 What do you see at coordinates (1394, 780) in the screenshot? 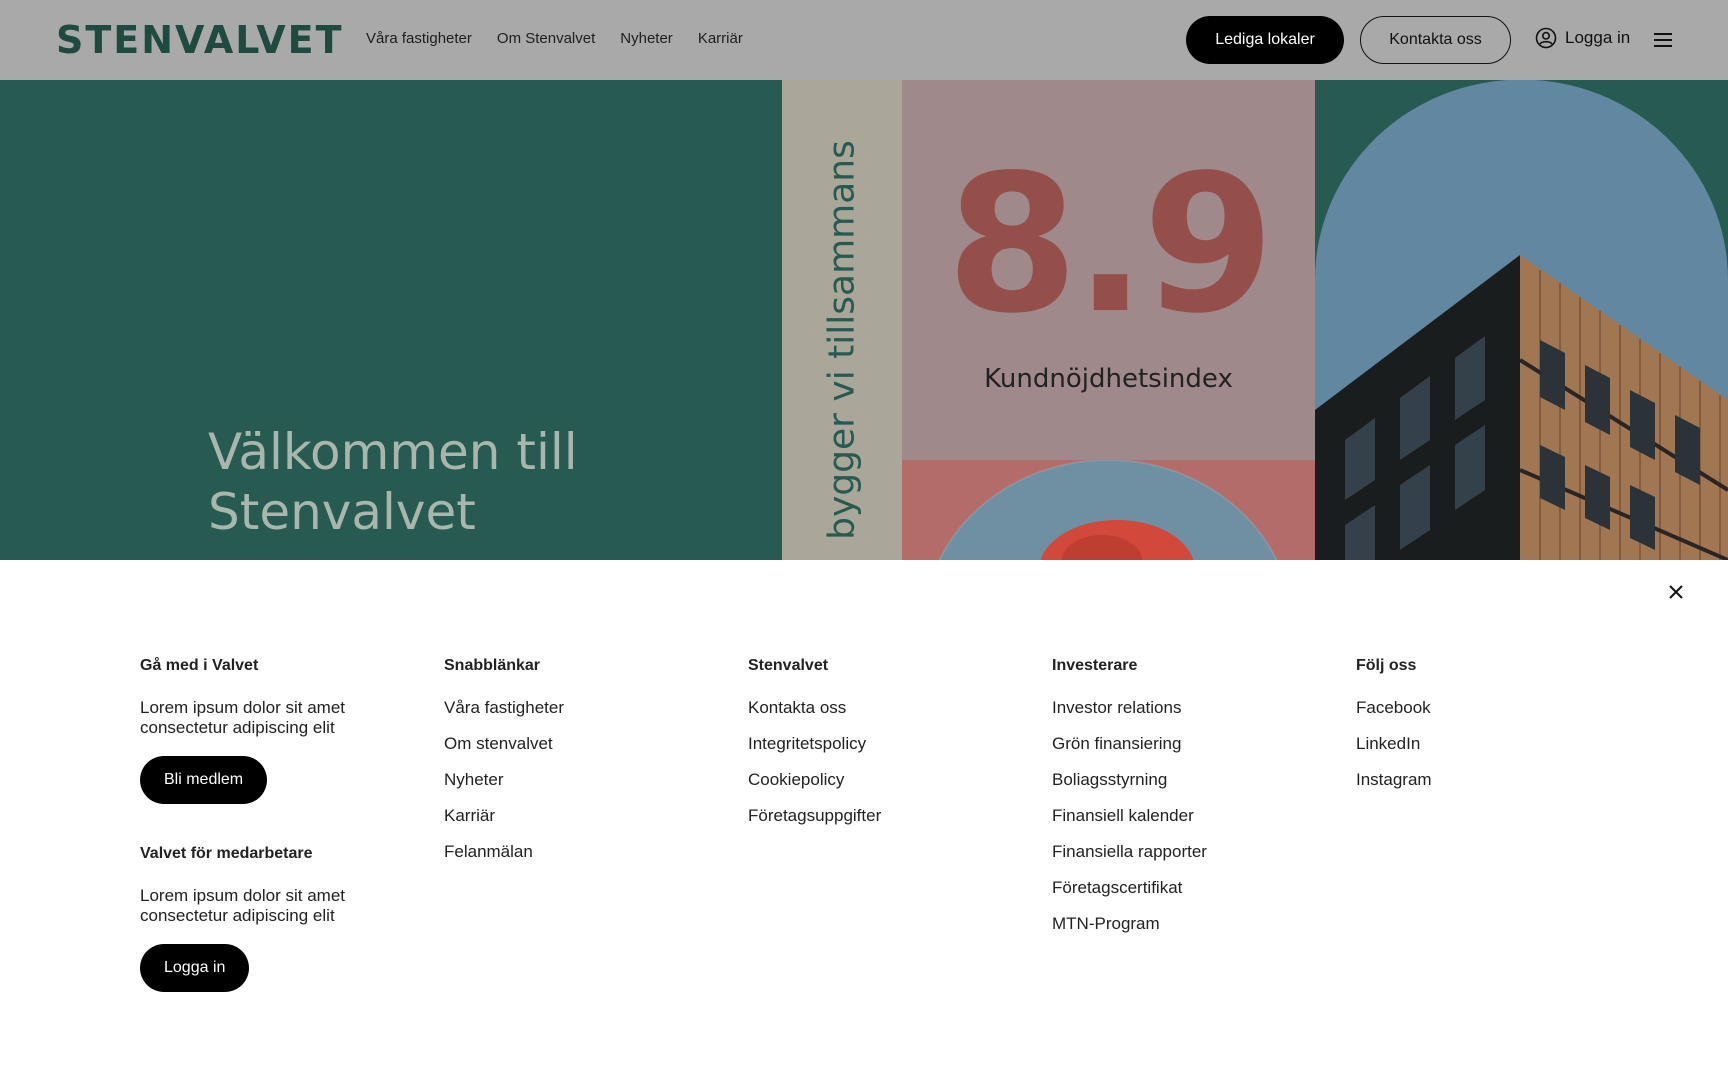
I see `footer-link-instagram: Instagram` at bounding box center [1394, 780].